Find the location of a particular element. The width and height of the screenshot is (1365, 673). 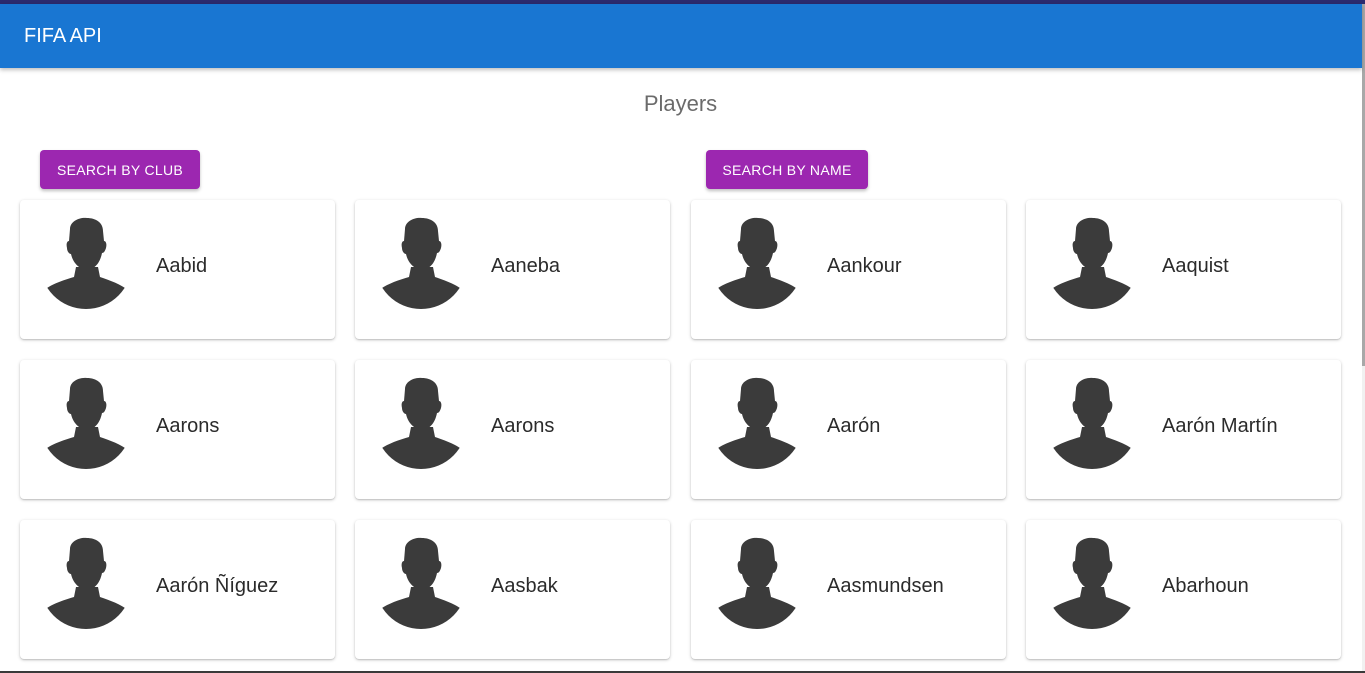

player-card: Aaquist is located at coordinates (1183, 269).